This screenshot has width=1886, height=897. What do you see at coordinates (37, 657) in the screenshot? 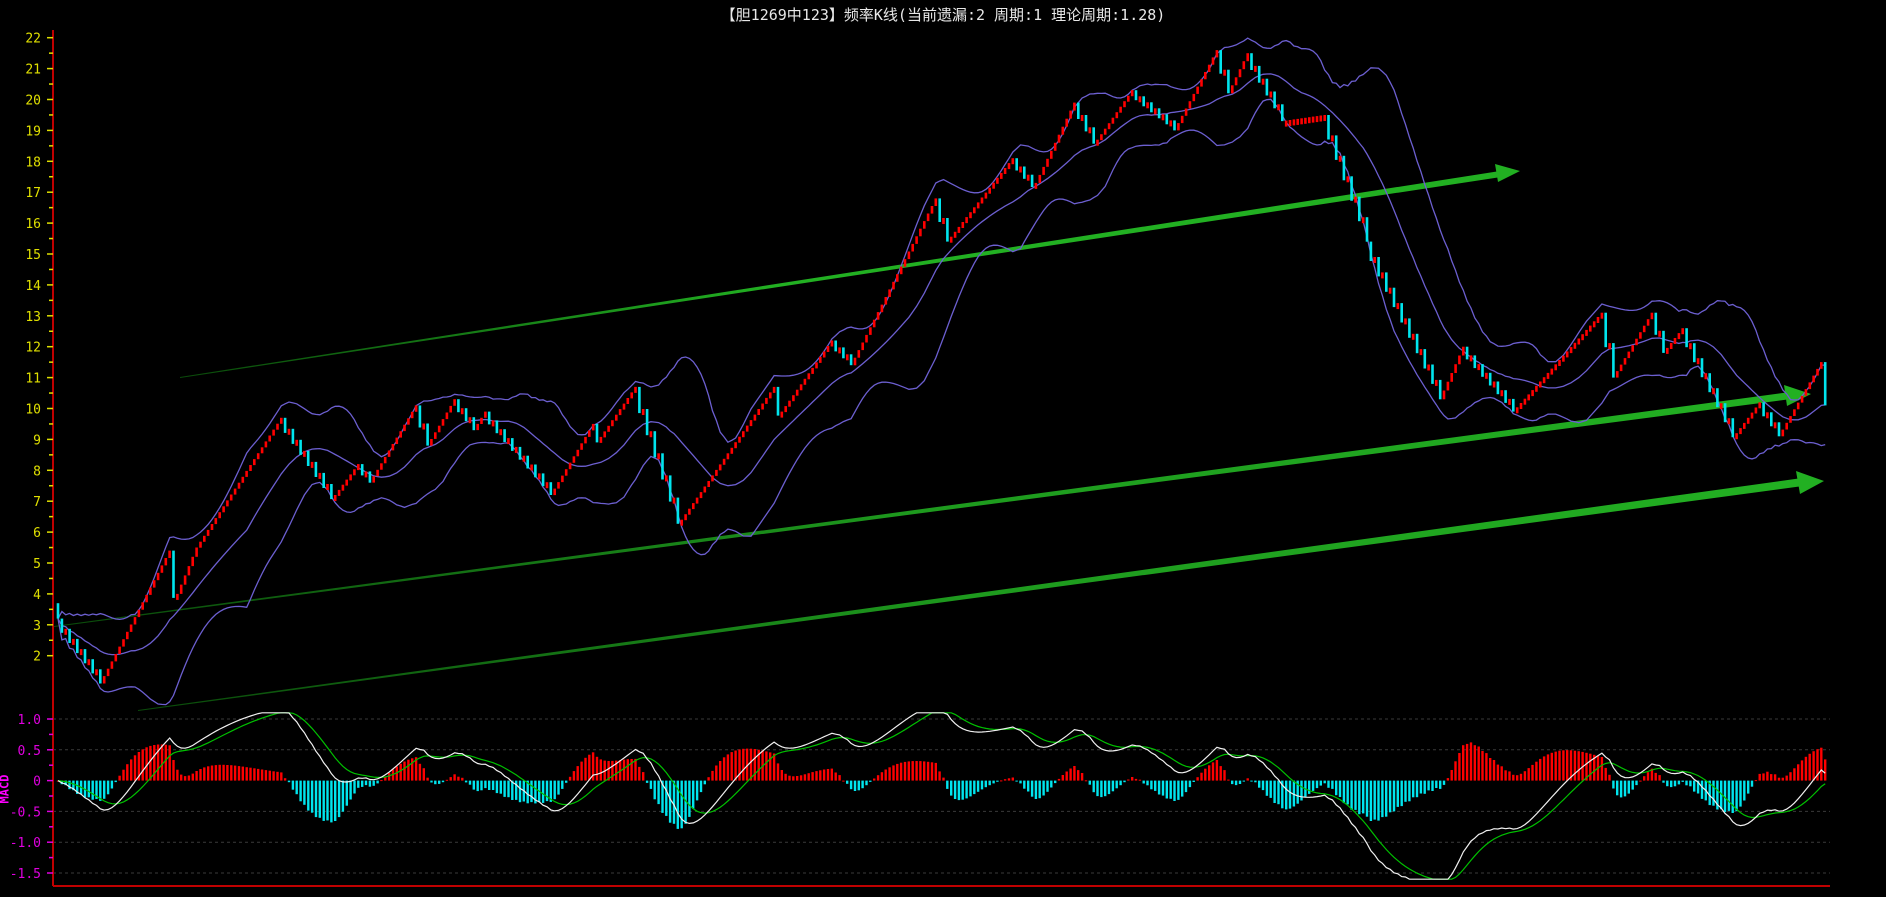
I see `y-tick-label: 2` at bounding box center [37, 657].